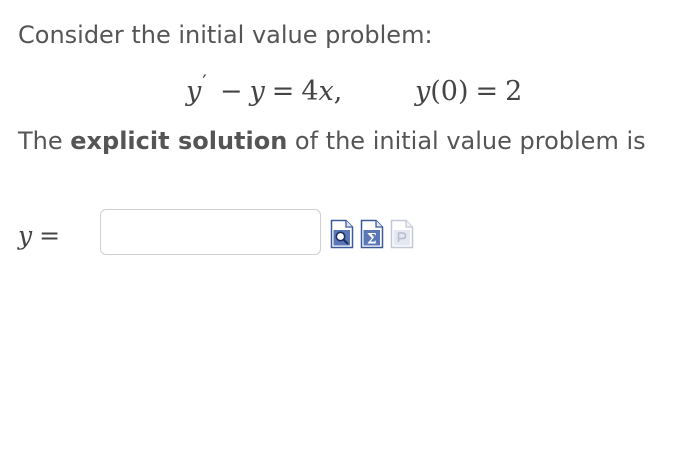 The height and width of the screenshot is (456, 700). I want to click on ic-function: y, so click(423, 91).